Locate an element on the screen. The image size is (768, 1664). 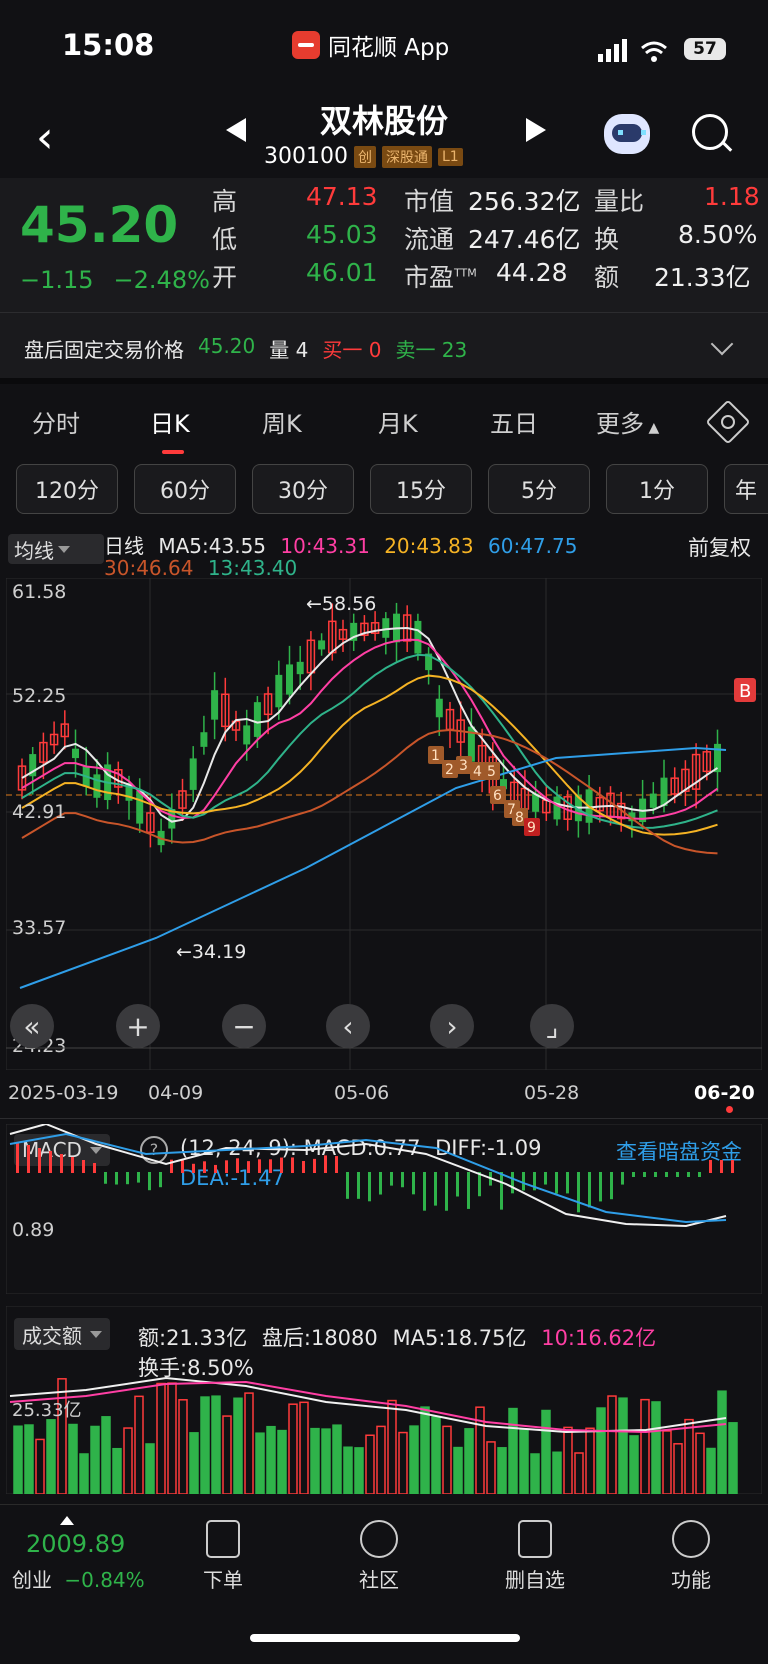
scroll-right-button: › is located at coordinates (452, 1026).